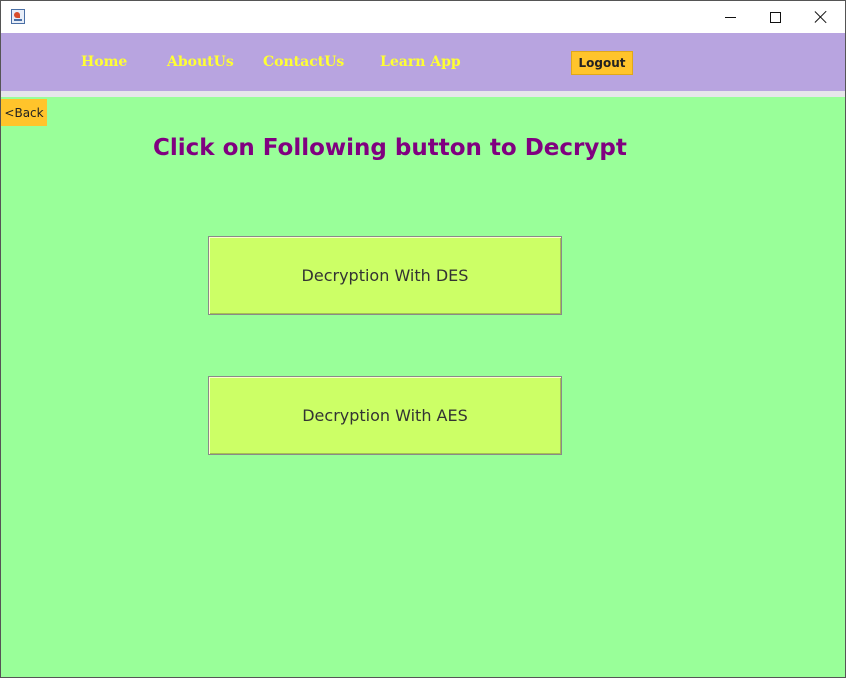 This screenshot has width=846, height=678. What do you see at coordinates (385, 415) in the screenshot?
I see `decrypt-aes-button: Decryption With AES` at bounding box center [385, 415].